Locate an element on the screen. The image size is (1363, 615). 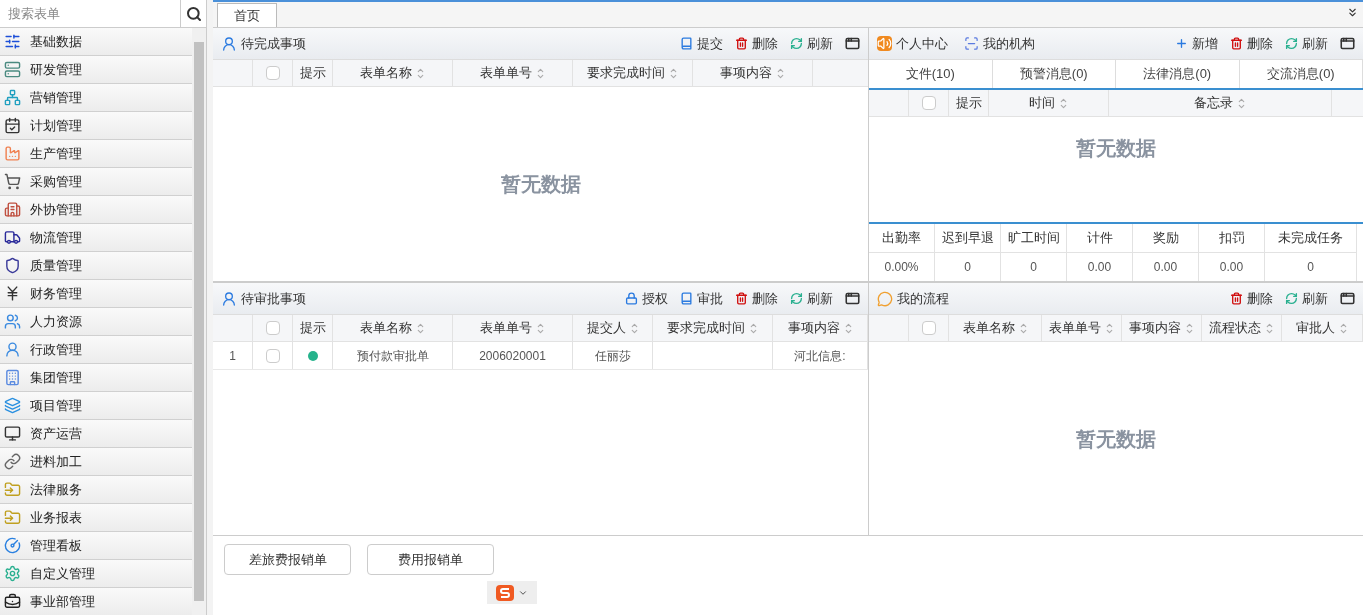
stat-label: 计件 is located at coordinates (1099, 238).